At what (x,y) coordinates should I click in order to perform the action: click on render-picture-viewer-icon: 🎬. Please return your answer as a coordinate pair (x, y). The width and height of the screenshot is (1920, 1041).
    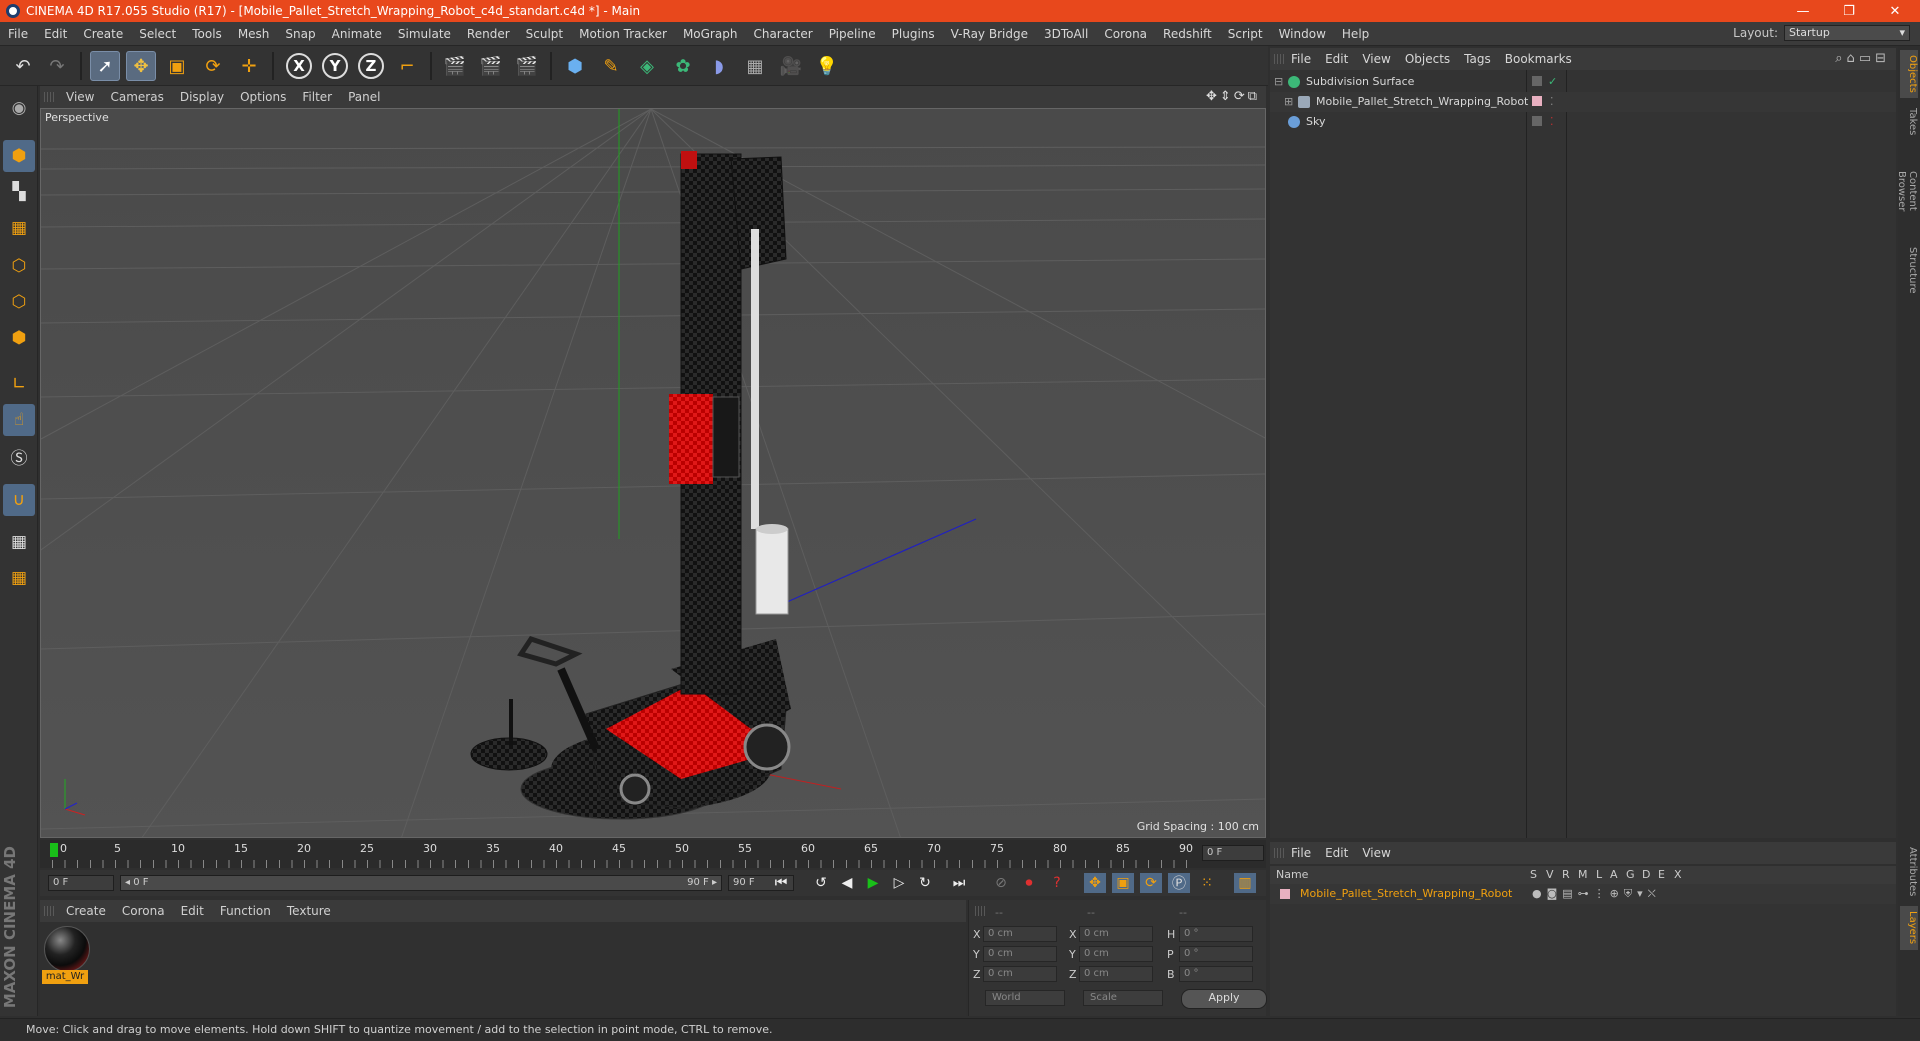
    Looking at the image, I should click on (491, 66).